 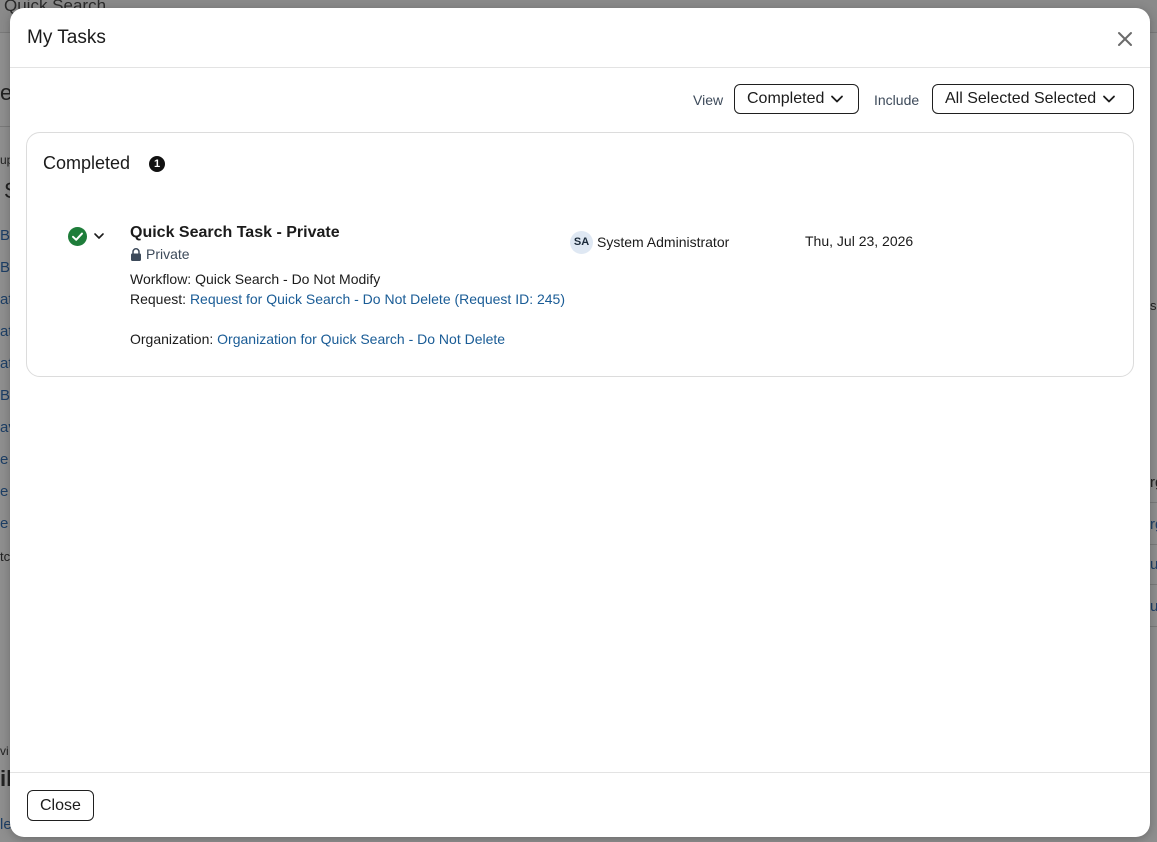 What do you see at coordinates (708, 100) in the screenshot?
I see `view-label: View` at bounding box center [708, 100].